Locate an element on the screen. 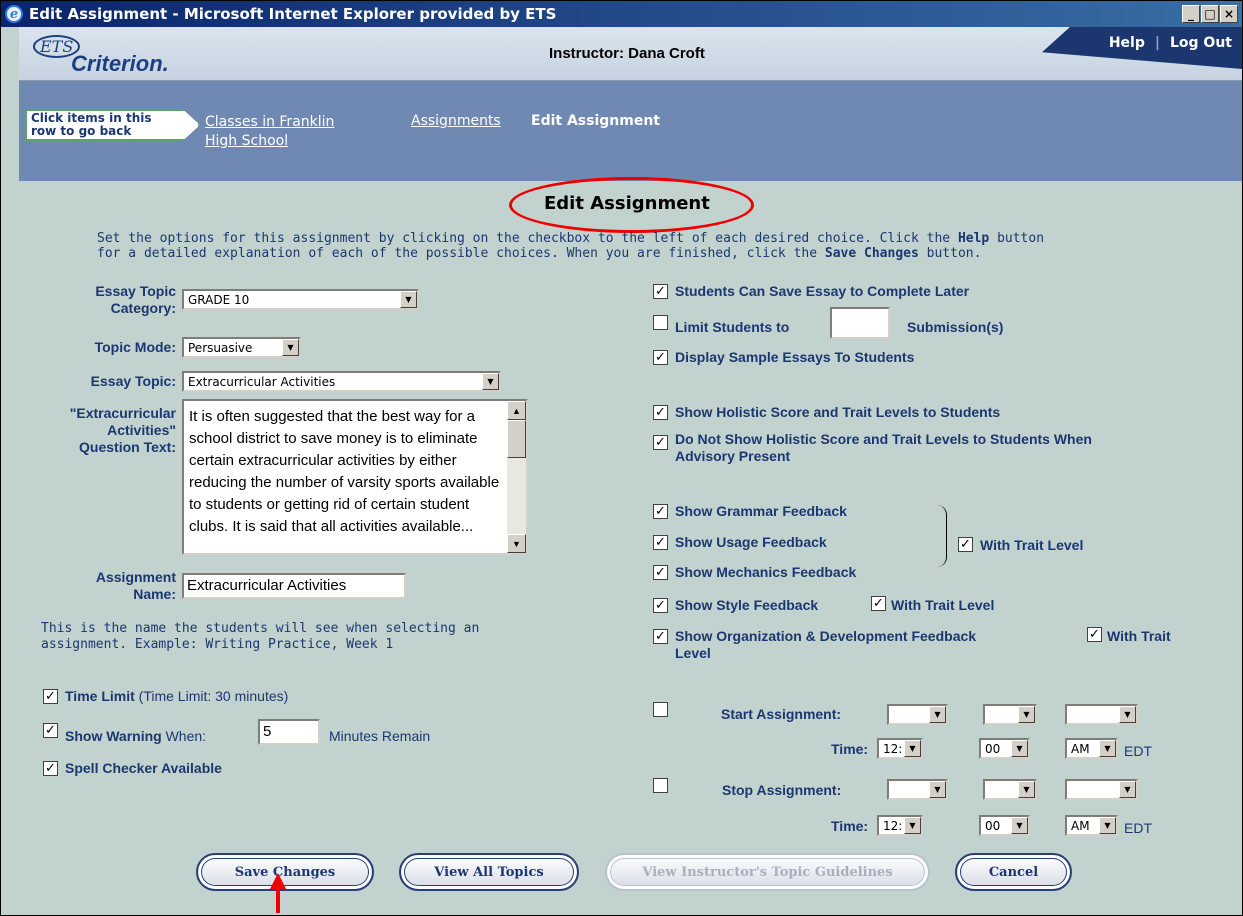 This screenshot has height=916, width=1243. show-warning-checkbox: ✓ is located at coordinates (50, 730).